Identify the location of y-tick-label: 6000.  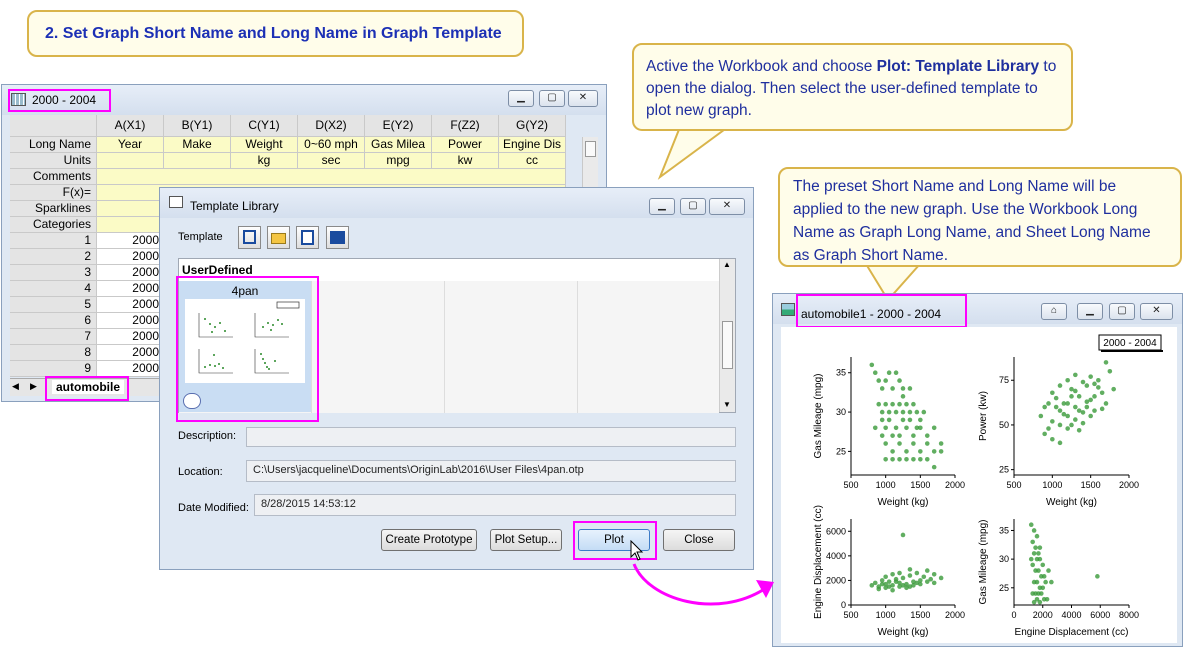
(836, 531).